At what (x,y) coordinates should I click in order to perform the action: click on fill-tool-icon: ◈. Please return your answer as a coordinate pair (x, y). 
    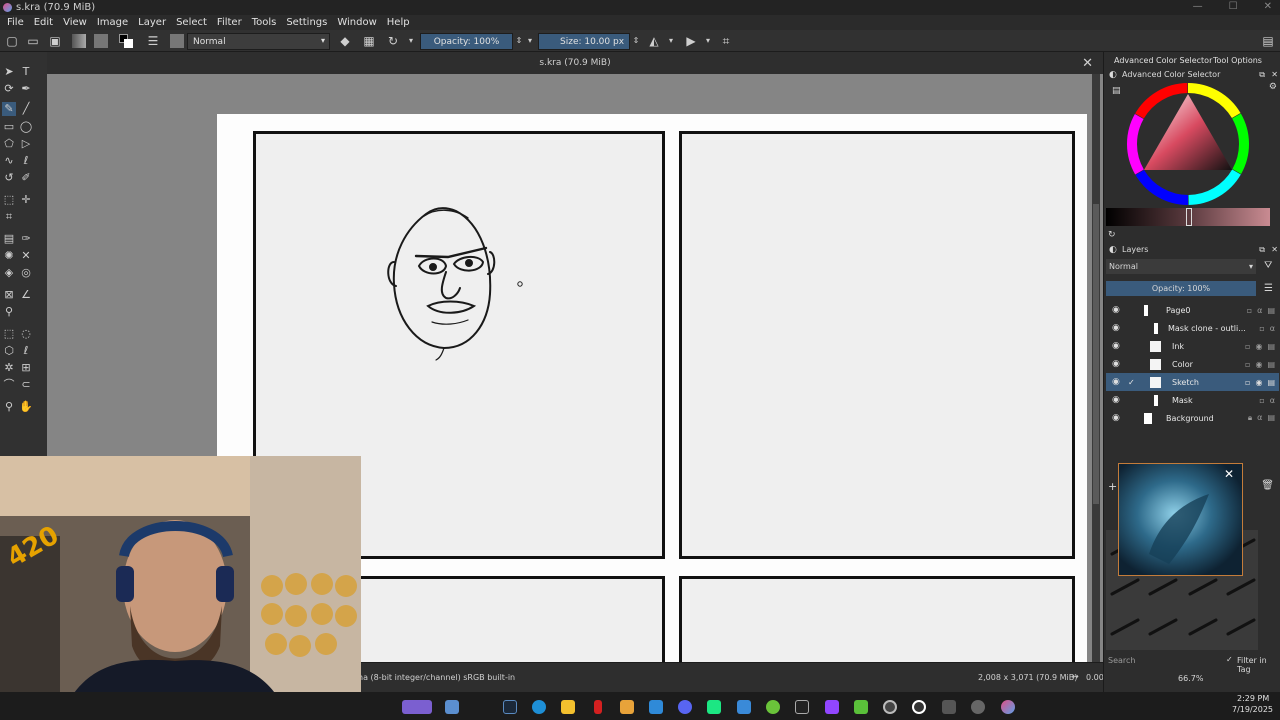
    Looking at the image, I should click on (9, 273).